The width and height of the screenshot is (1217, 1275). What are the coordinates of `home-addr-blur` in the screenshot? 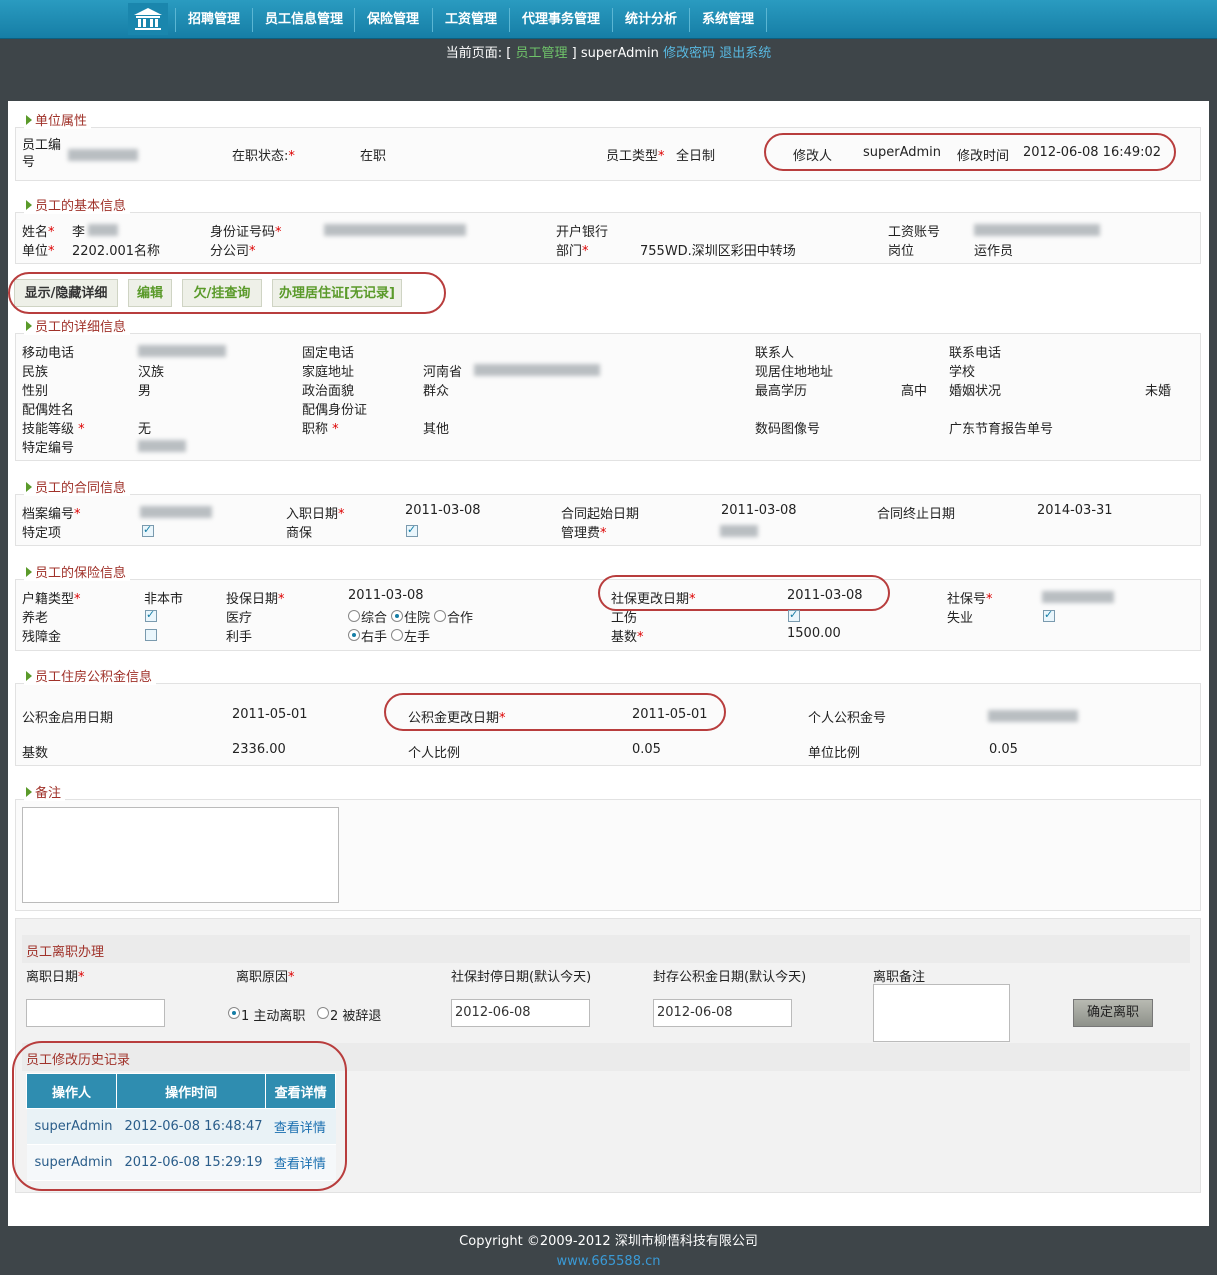 It's located at (537, 370).